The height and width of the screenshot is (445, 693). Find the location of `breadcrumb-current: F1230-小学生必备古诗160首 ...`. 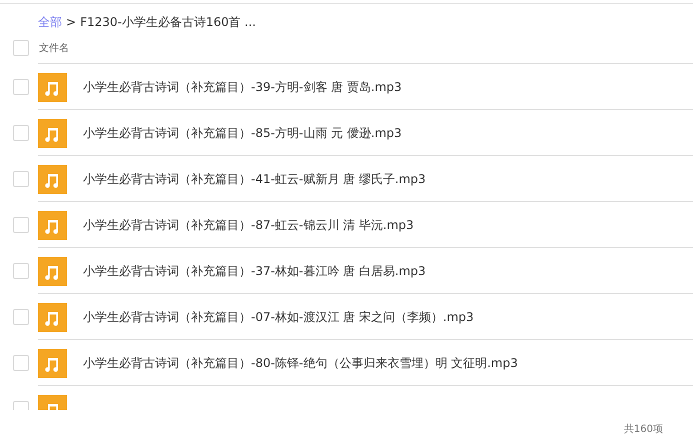

breadcrumb-current: F1230-小学生必备古诗160首 ... is located at coordinates (168, 22).